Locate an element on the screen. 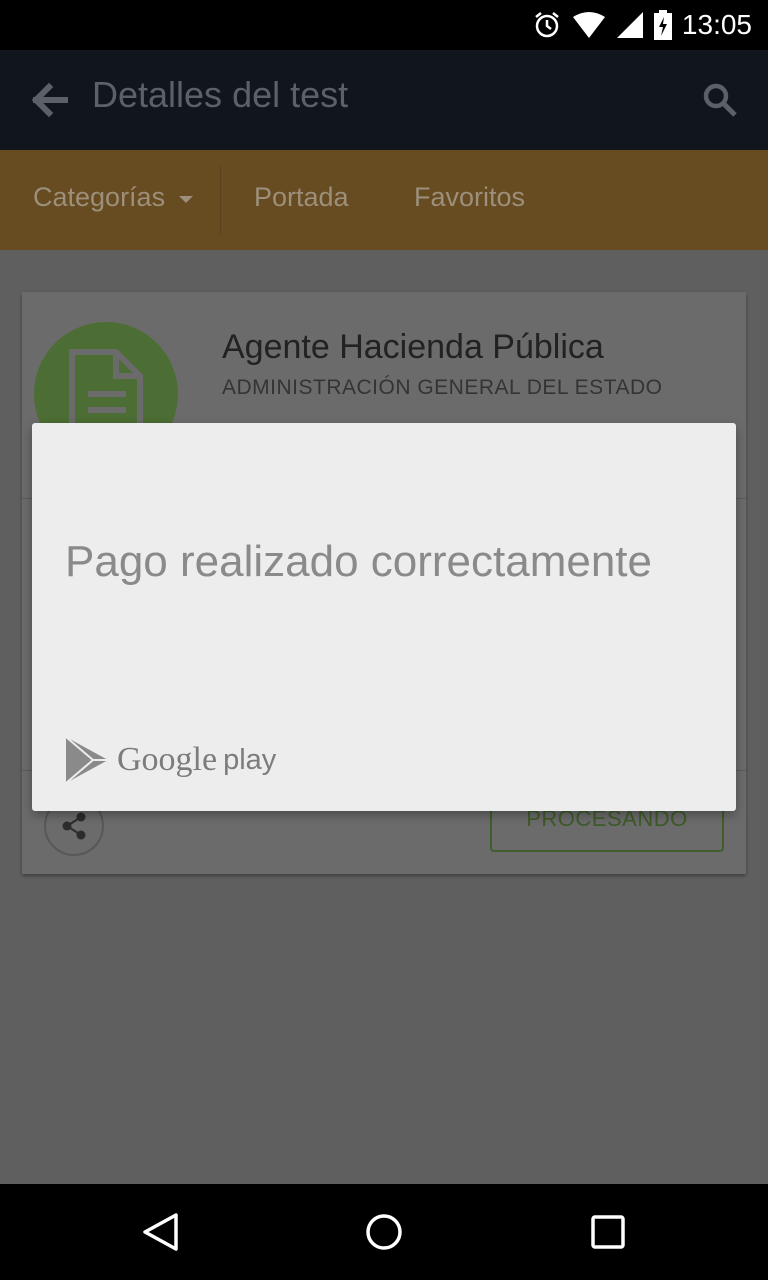 The height and width of the screenshot is (1280, 768). battery-charging-icon is located at coordinates (662, 25).